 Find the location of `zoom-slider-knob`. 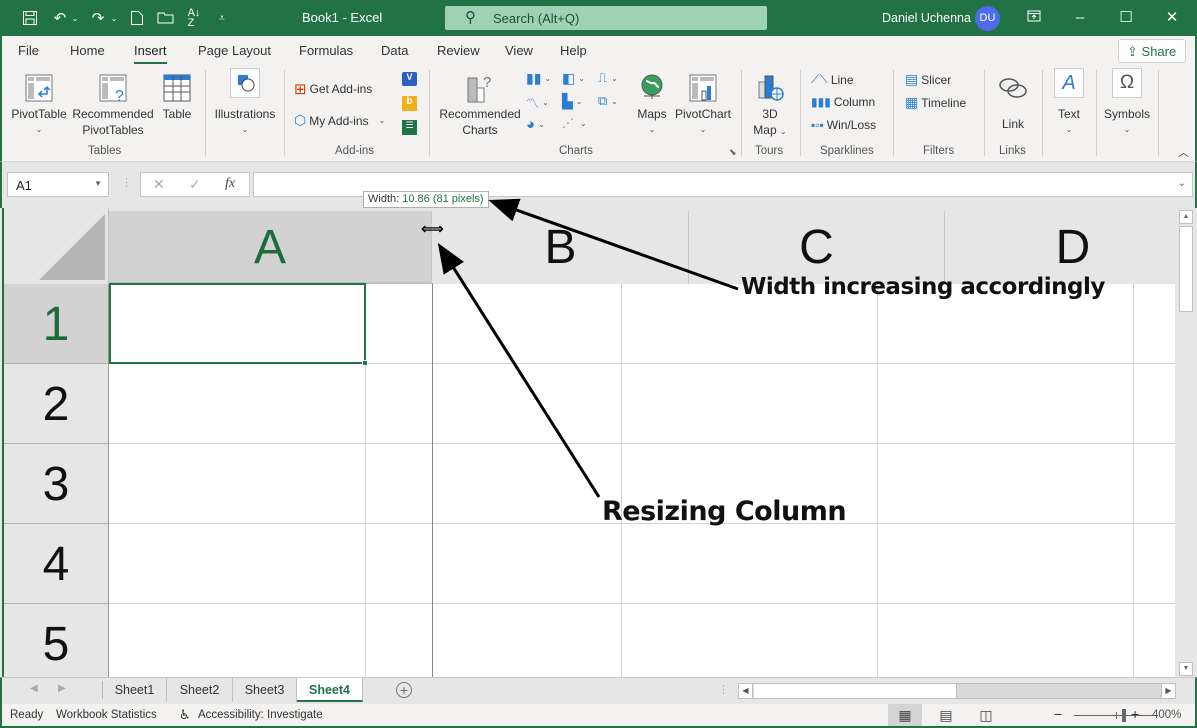

zoom-slider-knob is located at coordinates (1124, 715).